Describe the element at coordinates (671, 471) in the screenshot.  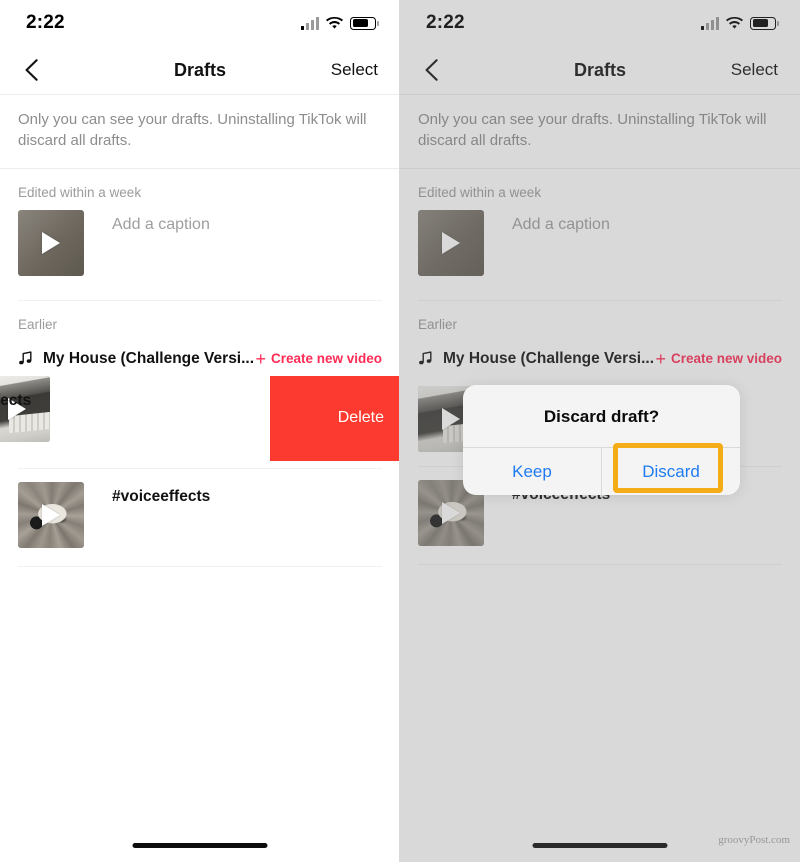
I see `discard-button: Discard` at that location.